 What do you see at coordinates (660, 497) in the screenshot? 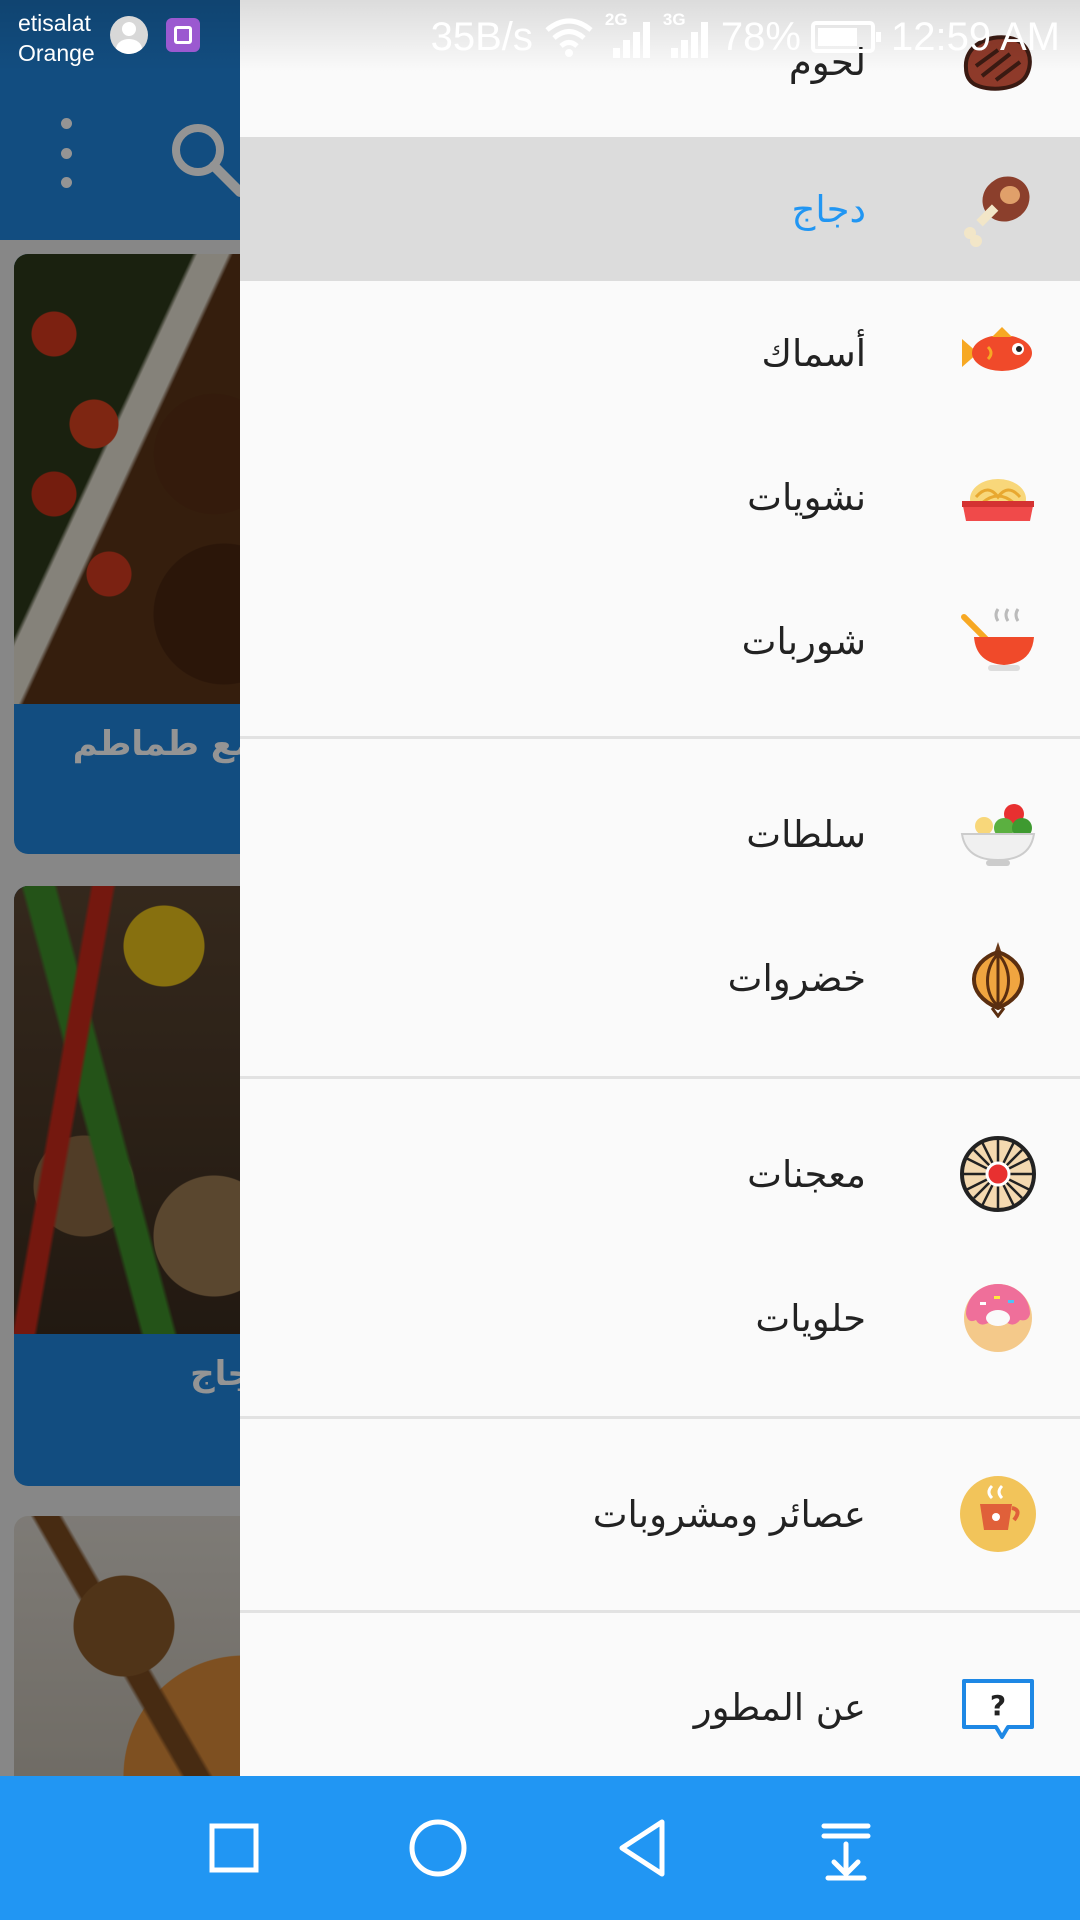
I see `drawer-item-starches: نشويات` at bounding box center [660, 497].